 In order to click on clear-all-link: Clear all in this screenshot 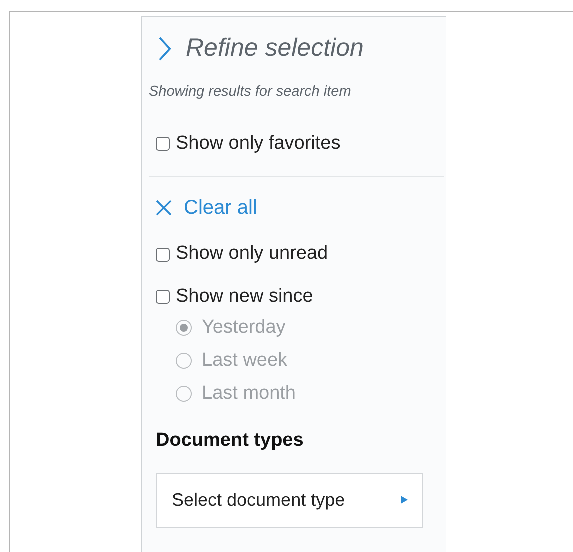, I will do `click(207, 208)`.